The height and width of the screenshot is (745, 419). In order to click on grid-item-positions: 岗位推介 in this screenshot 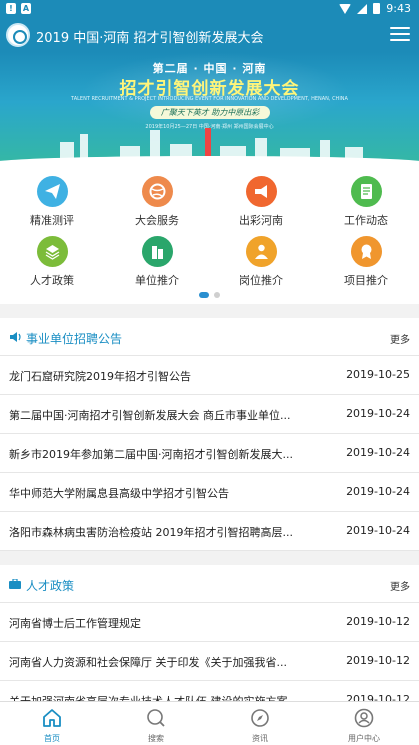, I will do `click(261, 262)`.